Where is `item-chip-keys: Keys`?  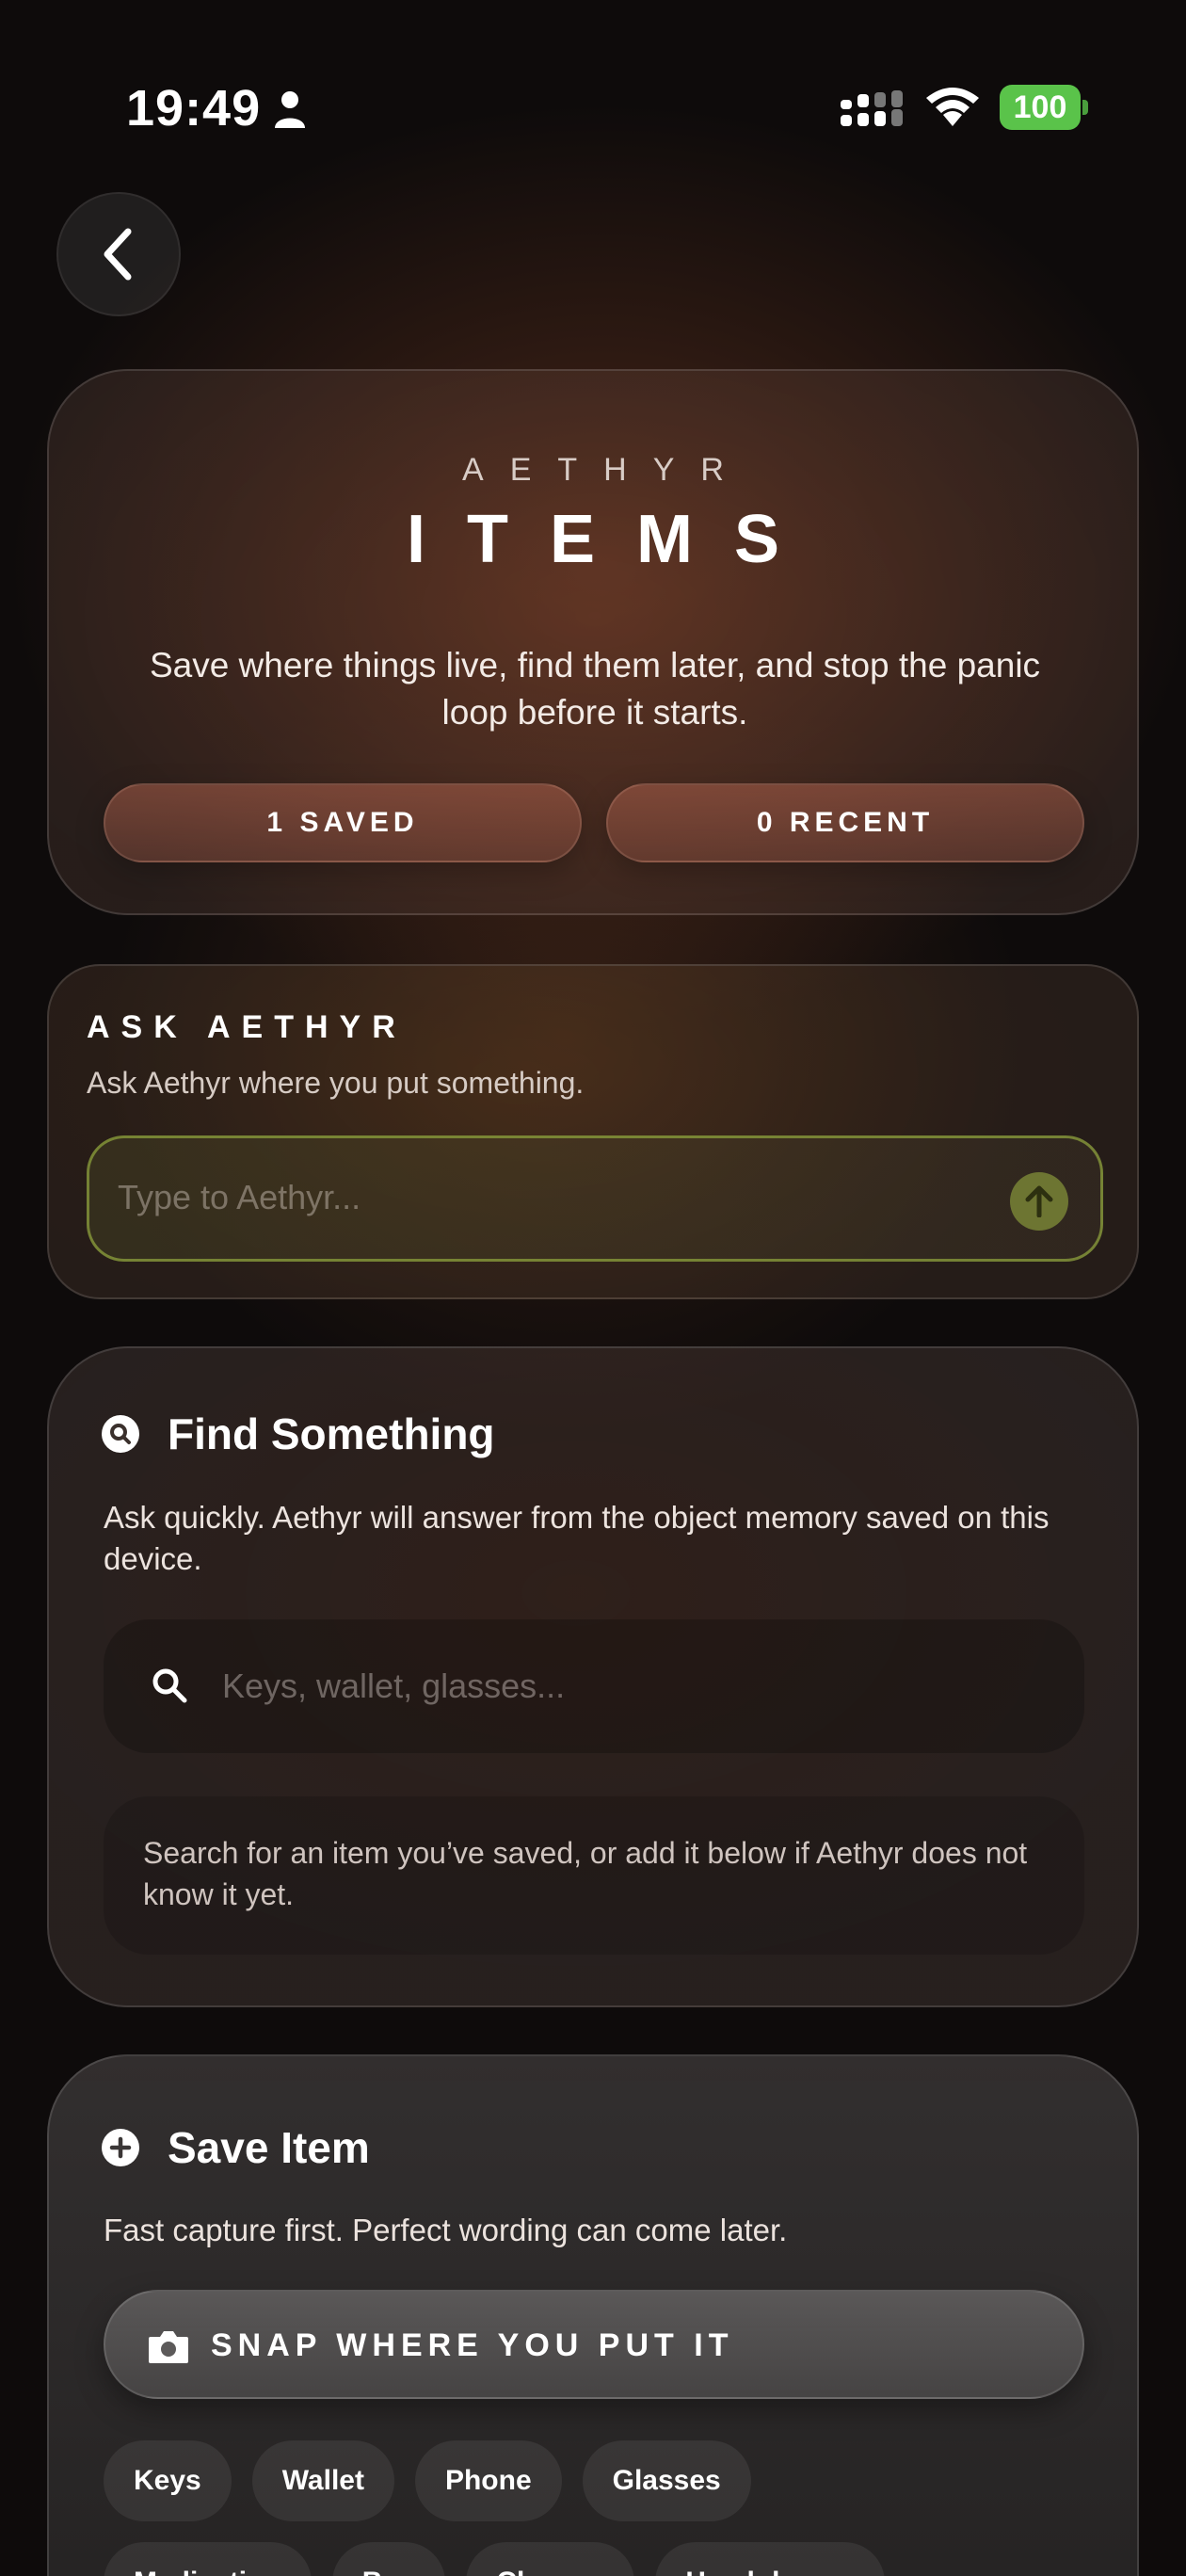 item-chip-keys: Keys is located at coordinates (168, 2480).